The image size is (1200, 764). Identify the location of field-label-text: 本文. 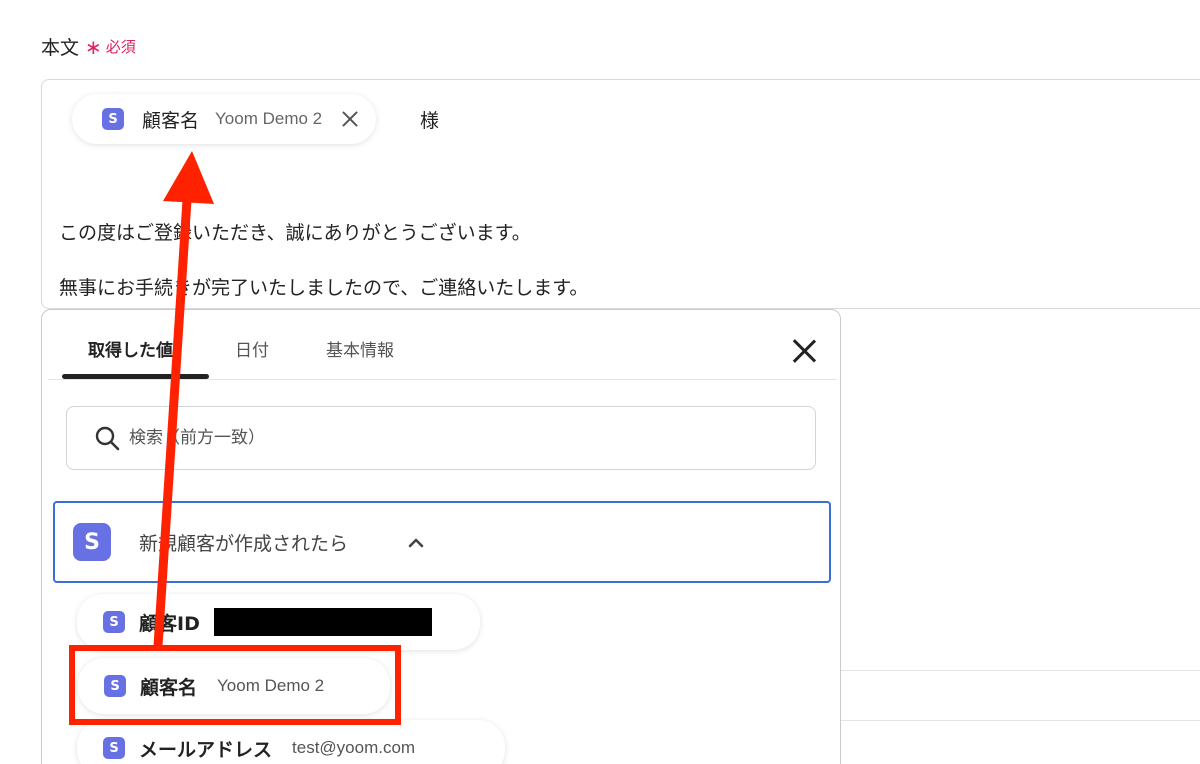
(60, 48).